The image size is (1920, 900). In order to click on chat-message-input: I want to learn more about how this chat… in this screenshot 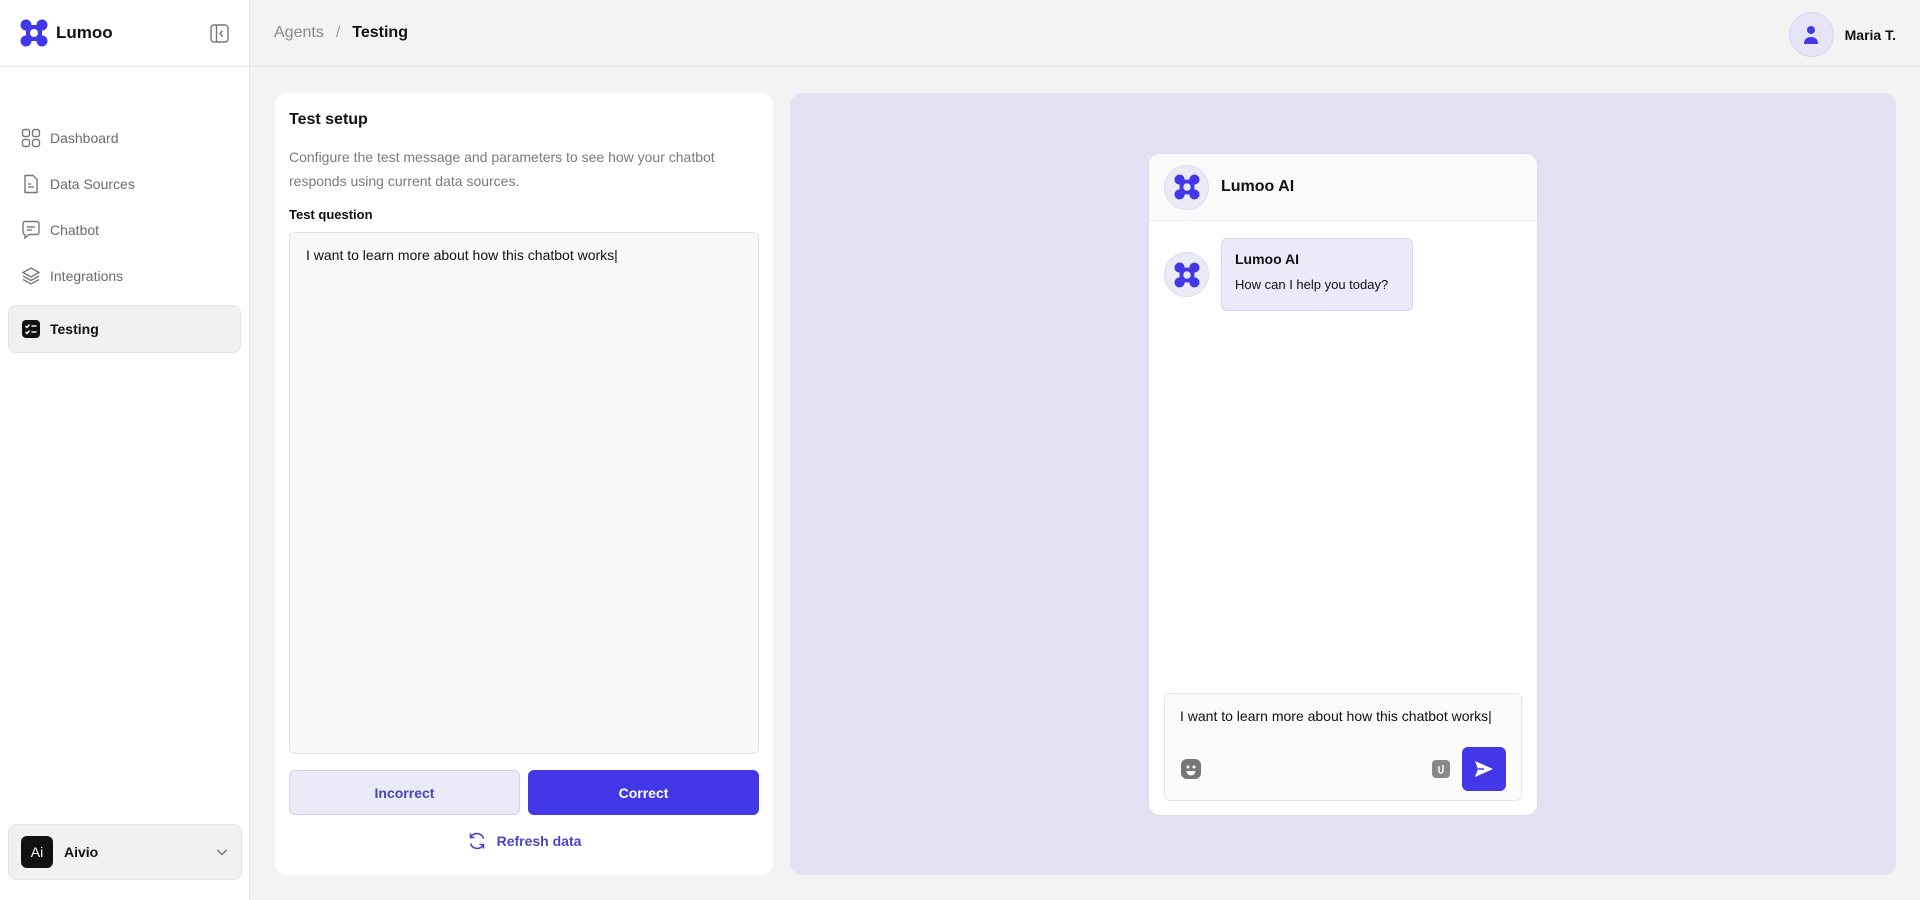, I will do `click(1343, 716)`.